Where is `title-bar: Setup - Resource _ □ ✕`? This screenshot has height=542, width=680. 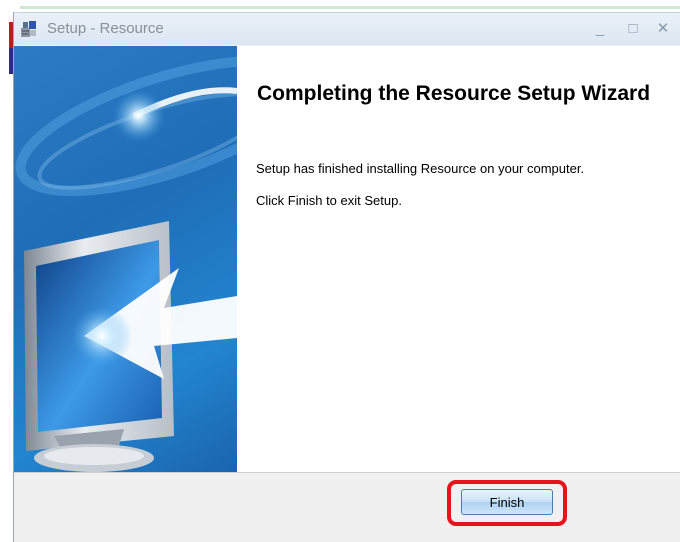 title-bar: Setup - Resource _ □ ✕ is located at coordinates (347, 29).